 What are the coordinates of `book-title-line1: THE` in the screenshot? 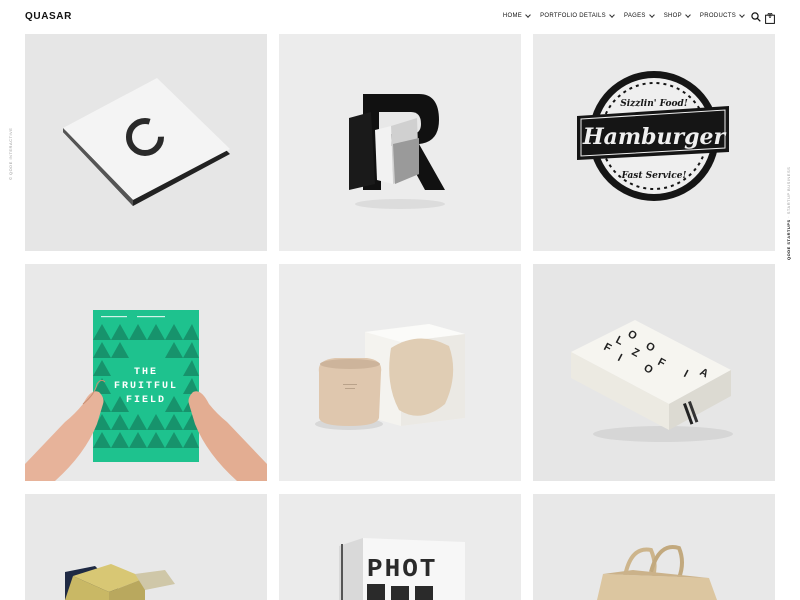 It's located at (146, 372).